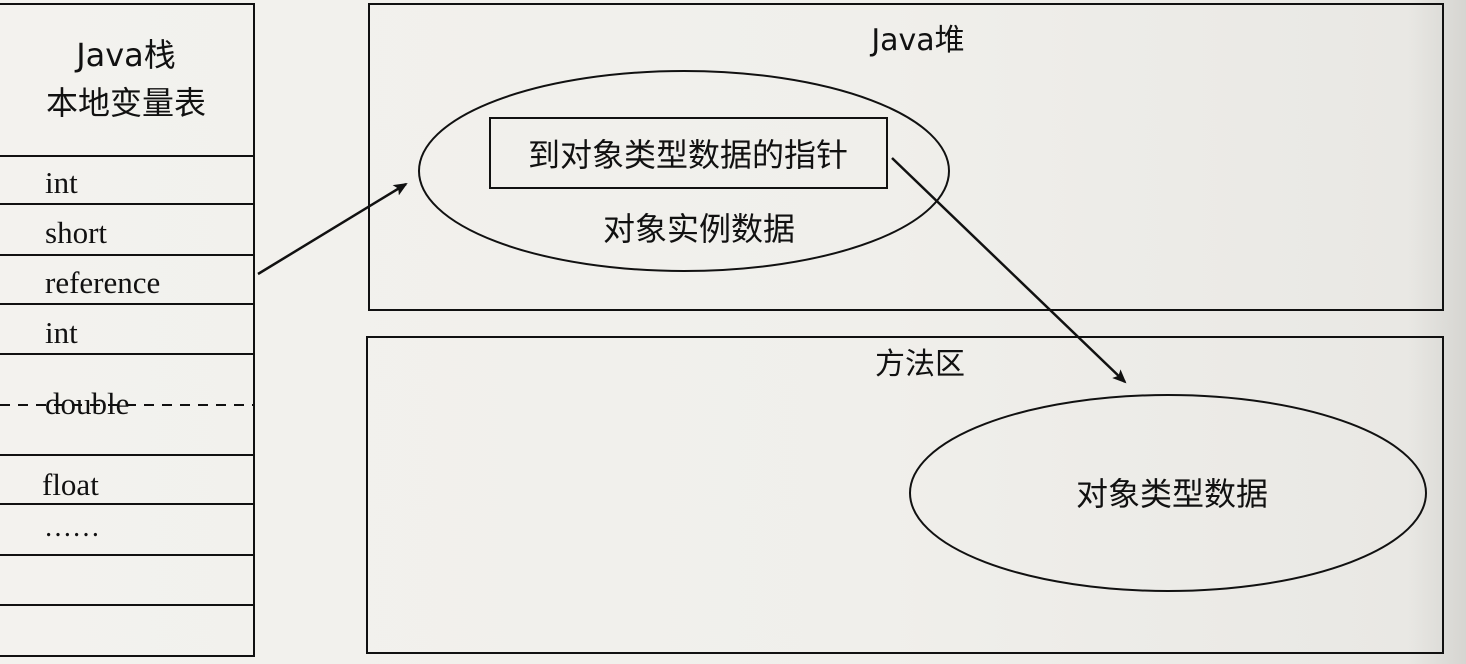  Describe the element at coordinates (87, 403) in the screenshot. I see `slot-label-double: double` at that location.